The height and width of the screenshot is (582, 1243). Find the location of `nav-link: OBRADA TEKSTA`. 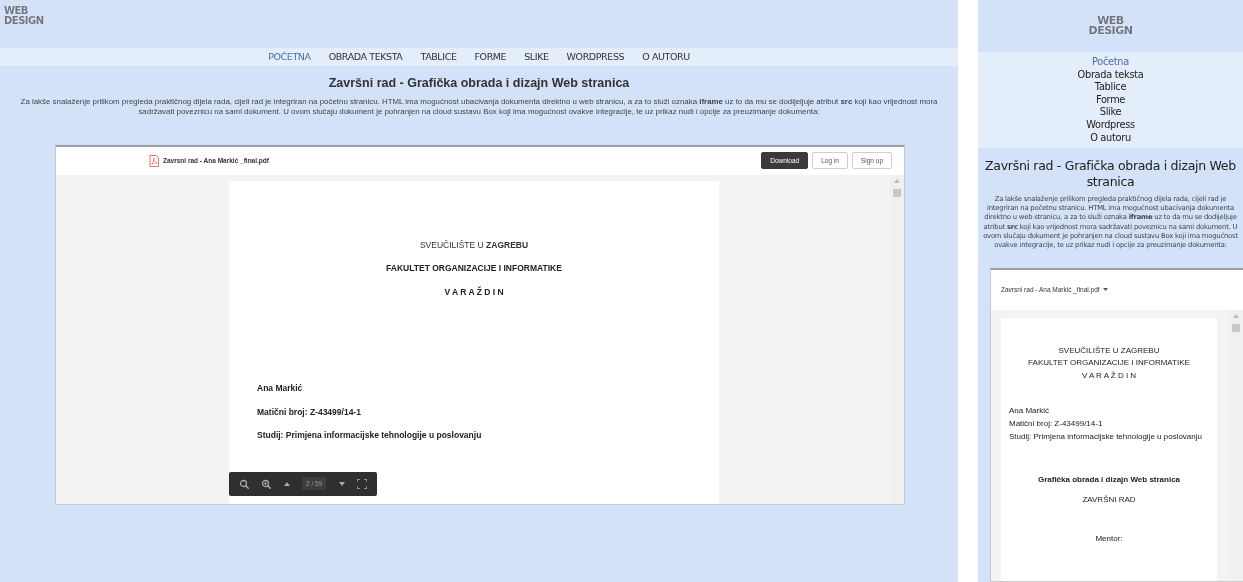

nav-link: OBRADA TEKSTA is located at coordinates (365, 57).